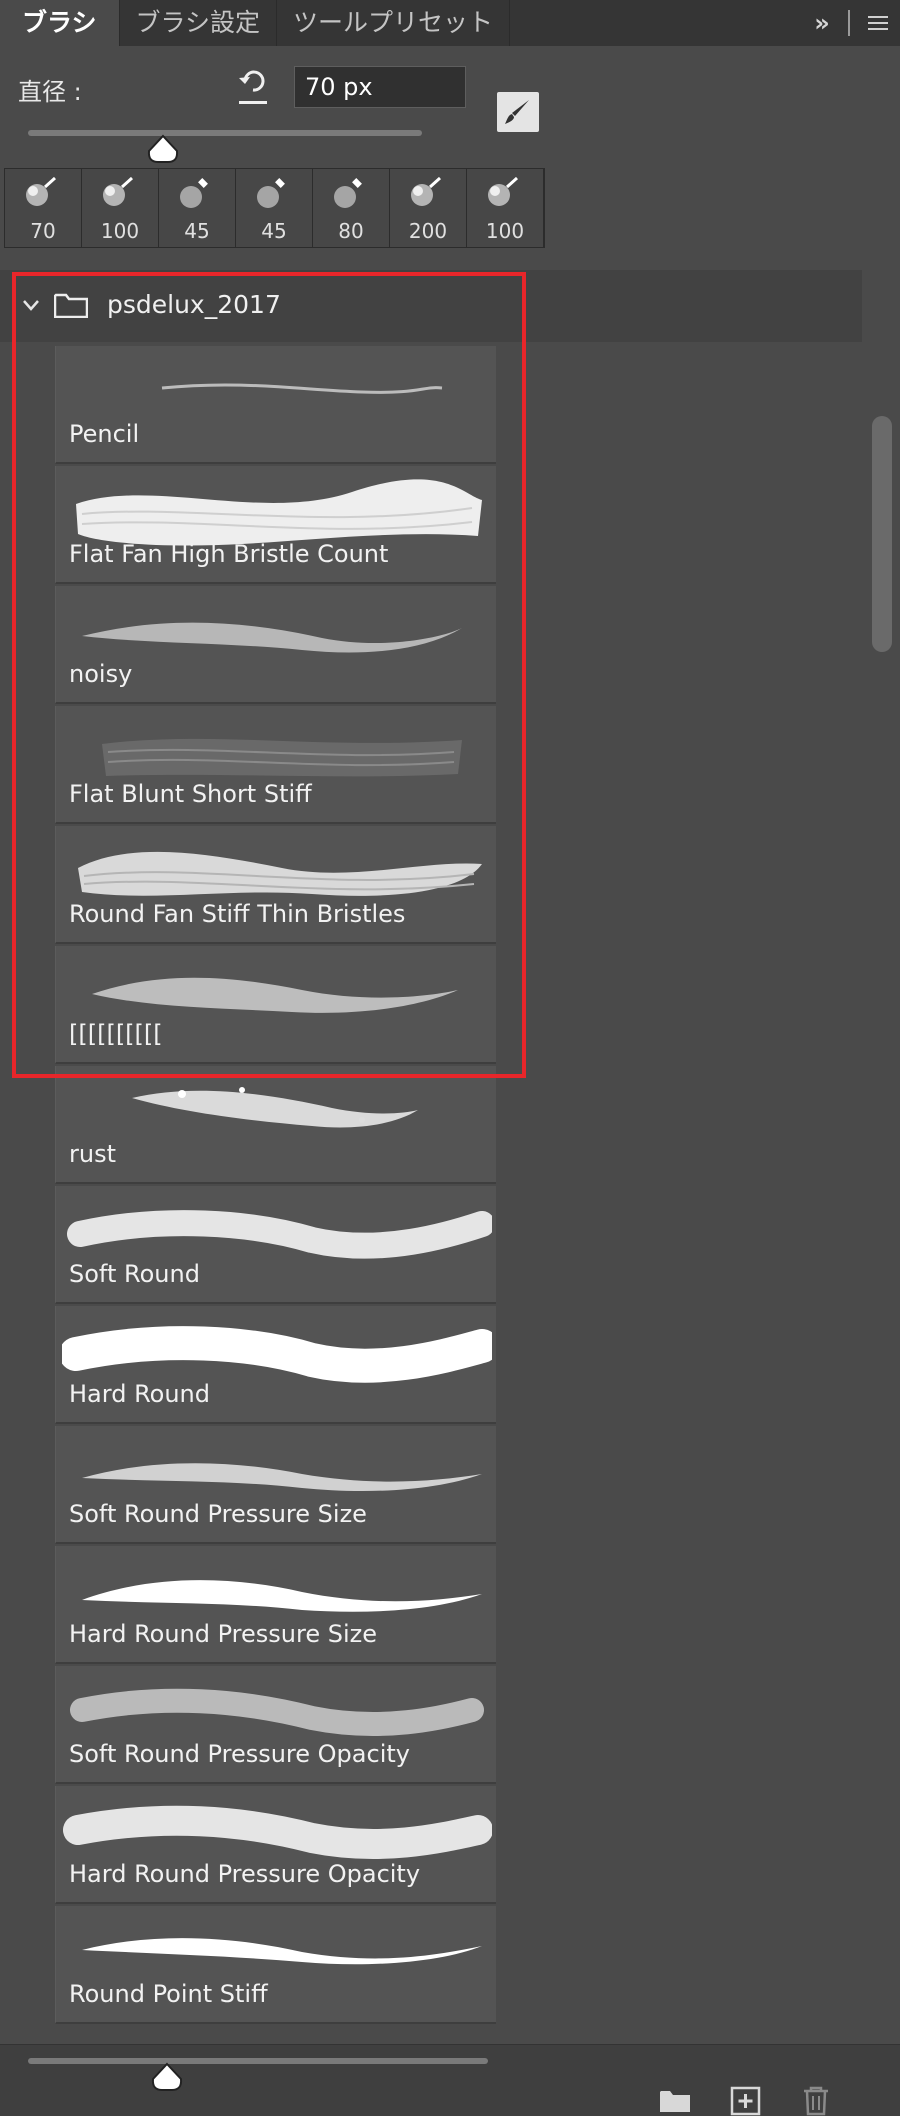 The image size is (900, 2116). I want to click on brush-preset-item: rust, so click(275, 1125).